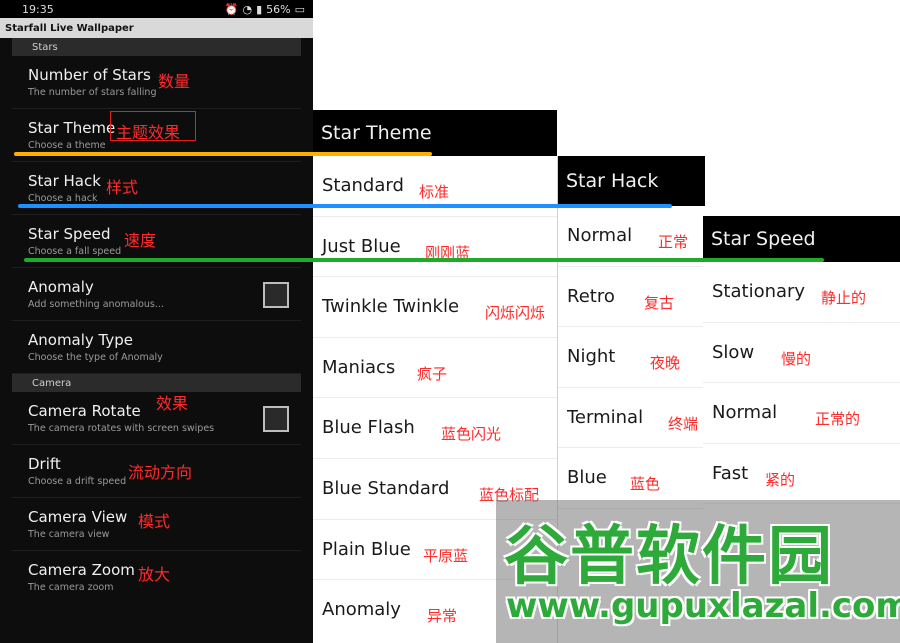  I want to click on cn-annotation: 静止的, so click(844, 298).